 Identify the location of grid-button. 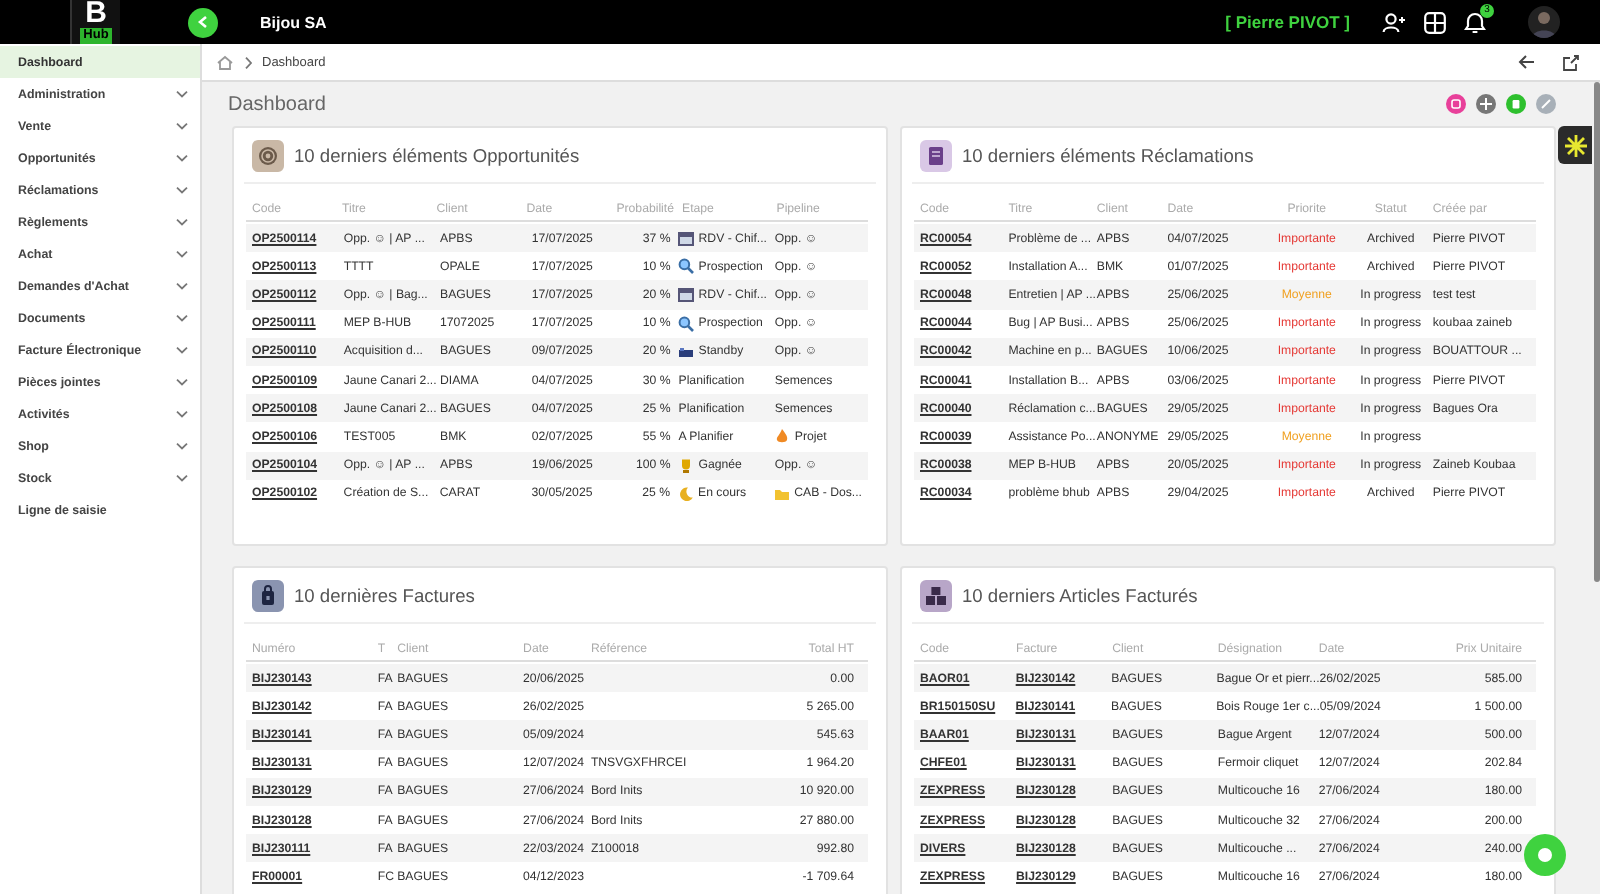
(1435, 22).